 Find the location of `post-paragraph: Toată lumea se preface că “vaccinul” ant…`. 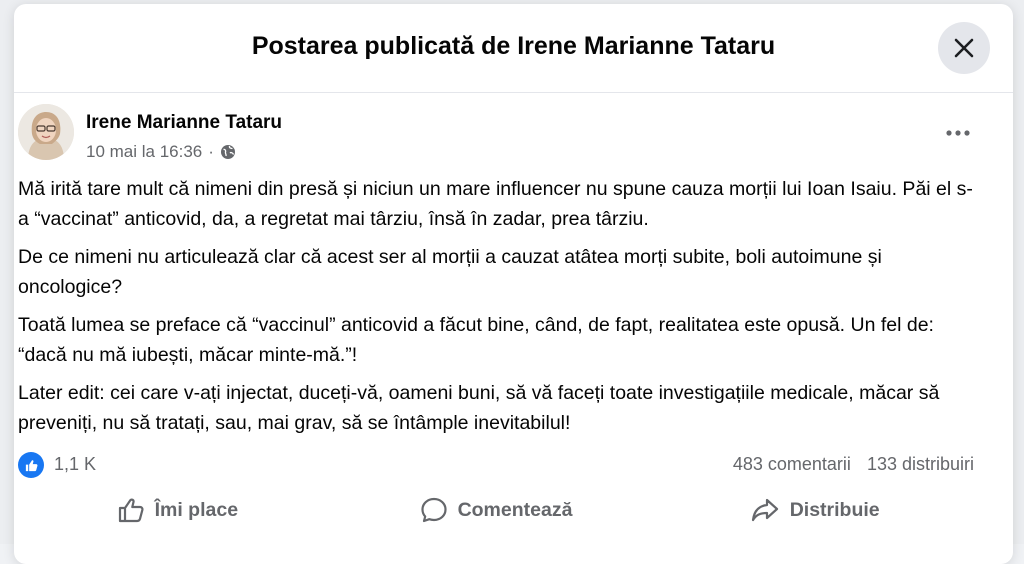

post-paragraph: Toată lumea se preface că “vaccinul” ant… is located at coordinates (476, 340).